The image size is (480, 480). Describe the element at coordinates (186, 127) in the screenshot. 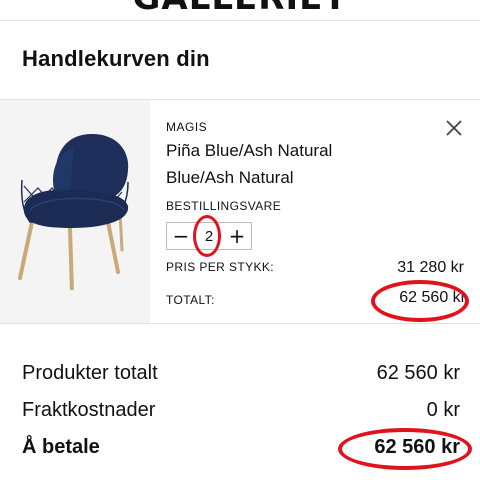

I see `product-brand: MAGIS` at that location.